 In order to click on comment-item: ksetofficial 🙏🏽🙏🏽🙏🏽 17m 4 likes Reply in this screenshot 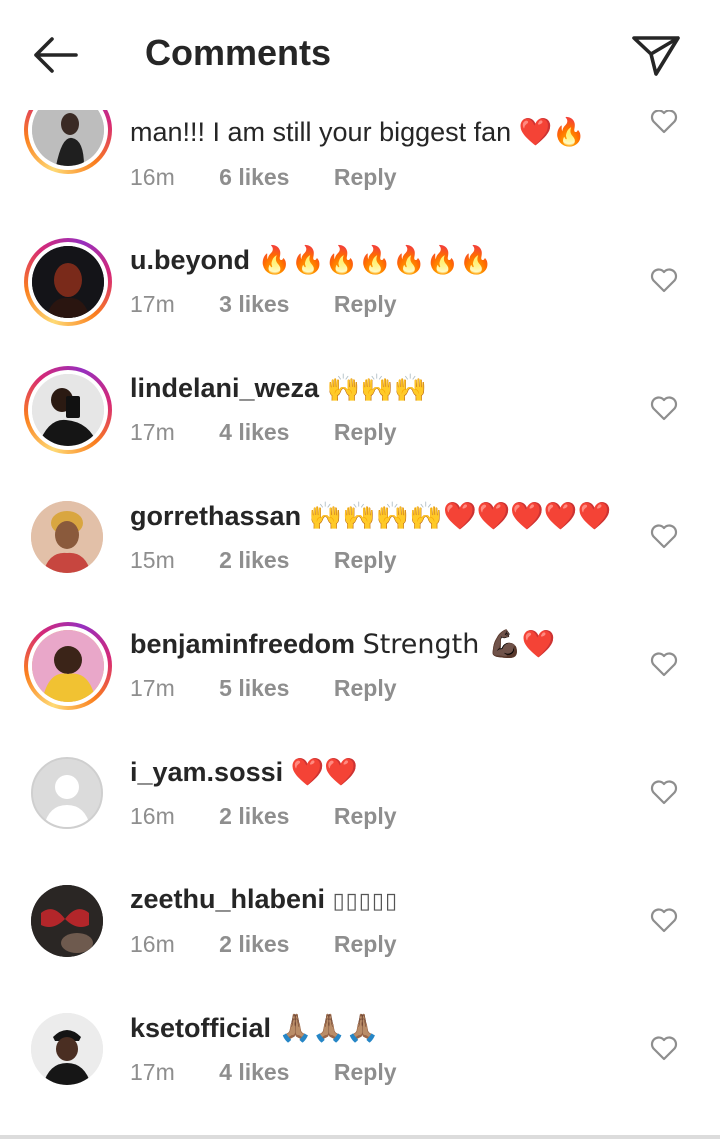, I will do `click(360, 1070)`.